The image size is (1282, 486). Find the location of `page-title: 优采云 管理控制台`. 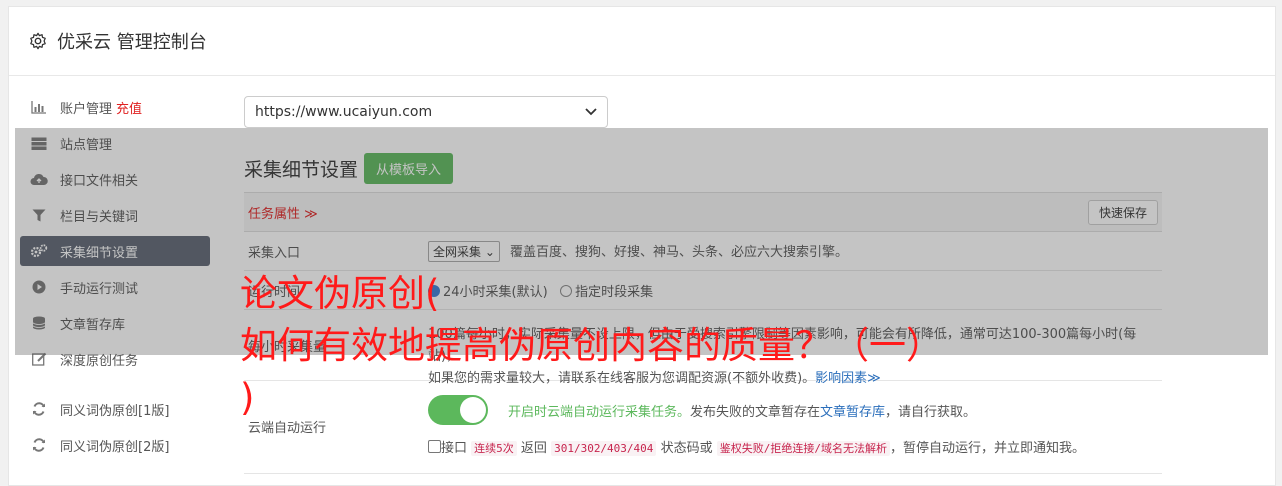

page-title: 优采云 管理控制台 is located at coordinates (132, 42).